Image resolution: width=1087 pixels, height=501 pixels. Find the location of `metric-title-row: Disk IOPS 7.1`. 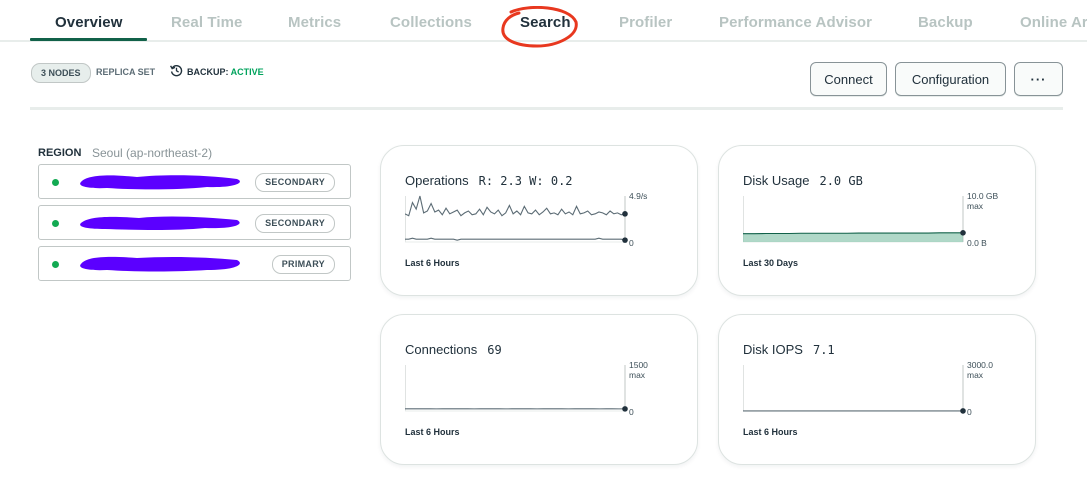

metric-title-row: Disk IOPS 7.1 is located at coordinates (789, 349).